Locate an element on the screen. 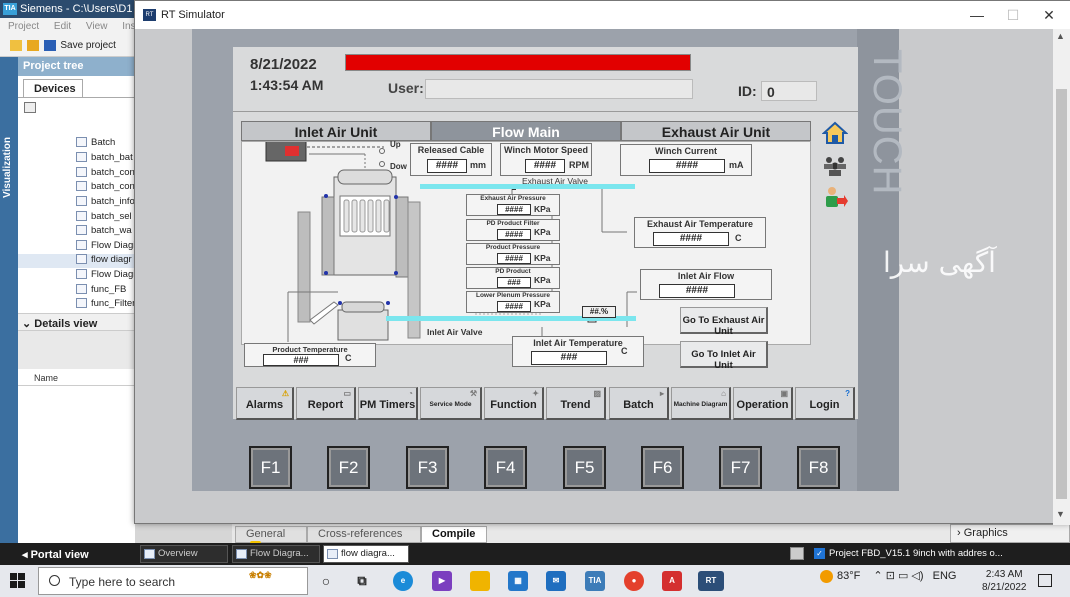 The width and height of the screenshot is (1070, 597). menu-project: Project is located at coordinates (23, 26).